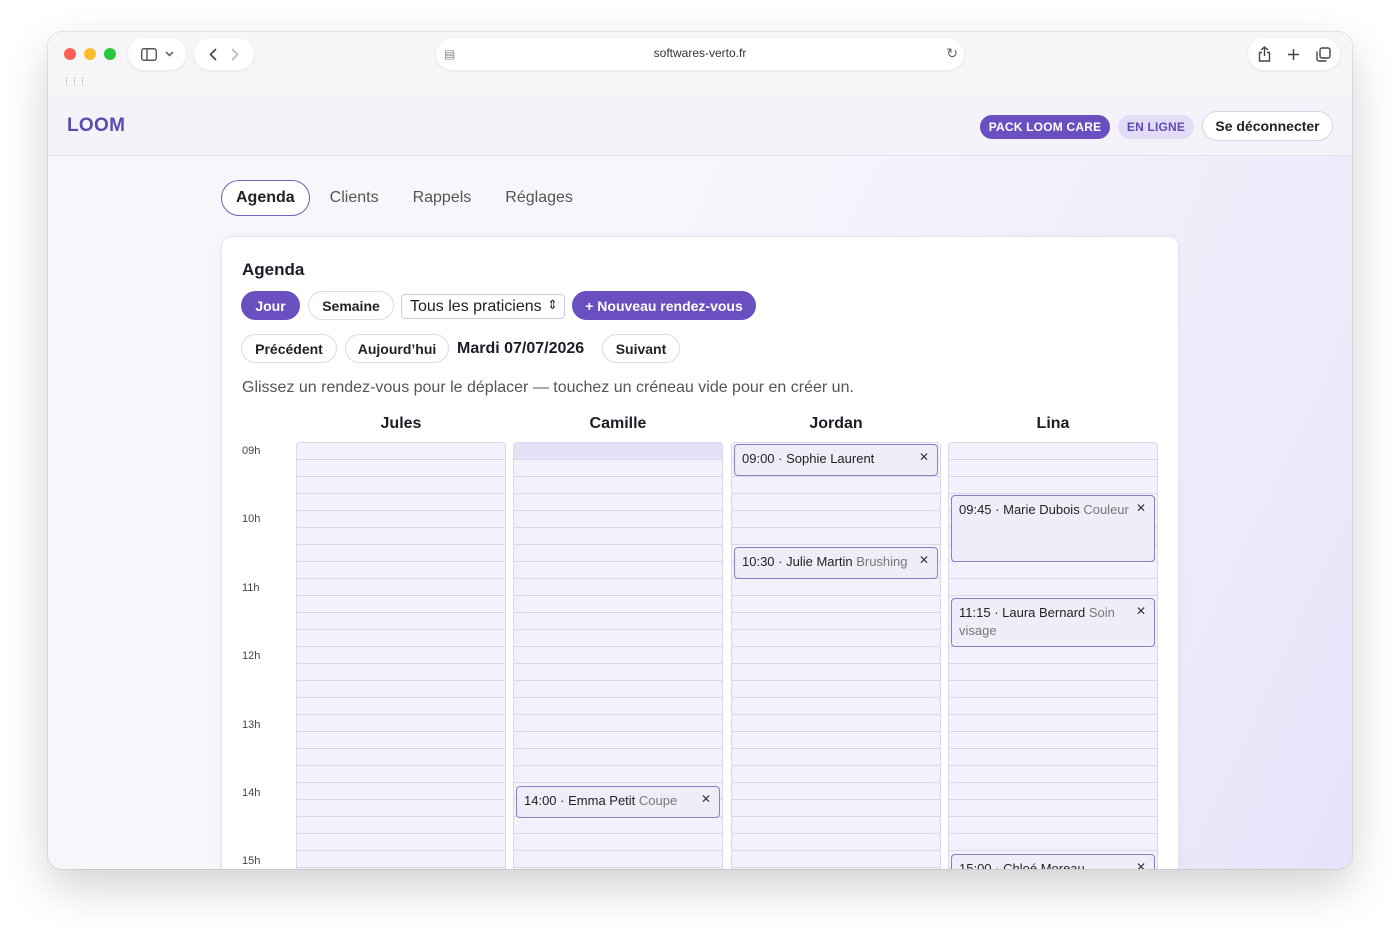  I want to click on appointment-client: Laura Bernard, so click(1044, 612).